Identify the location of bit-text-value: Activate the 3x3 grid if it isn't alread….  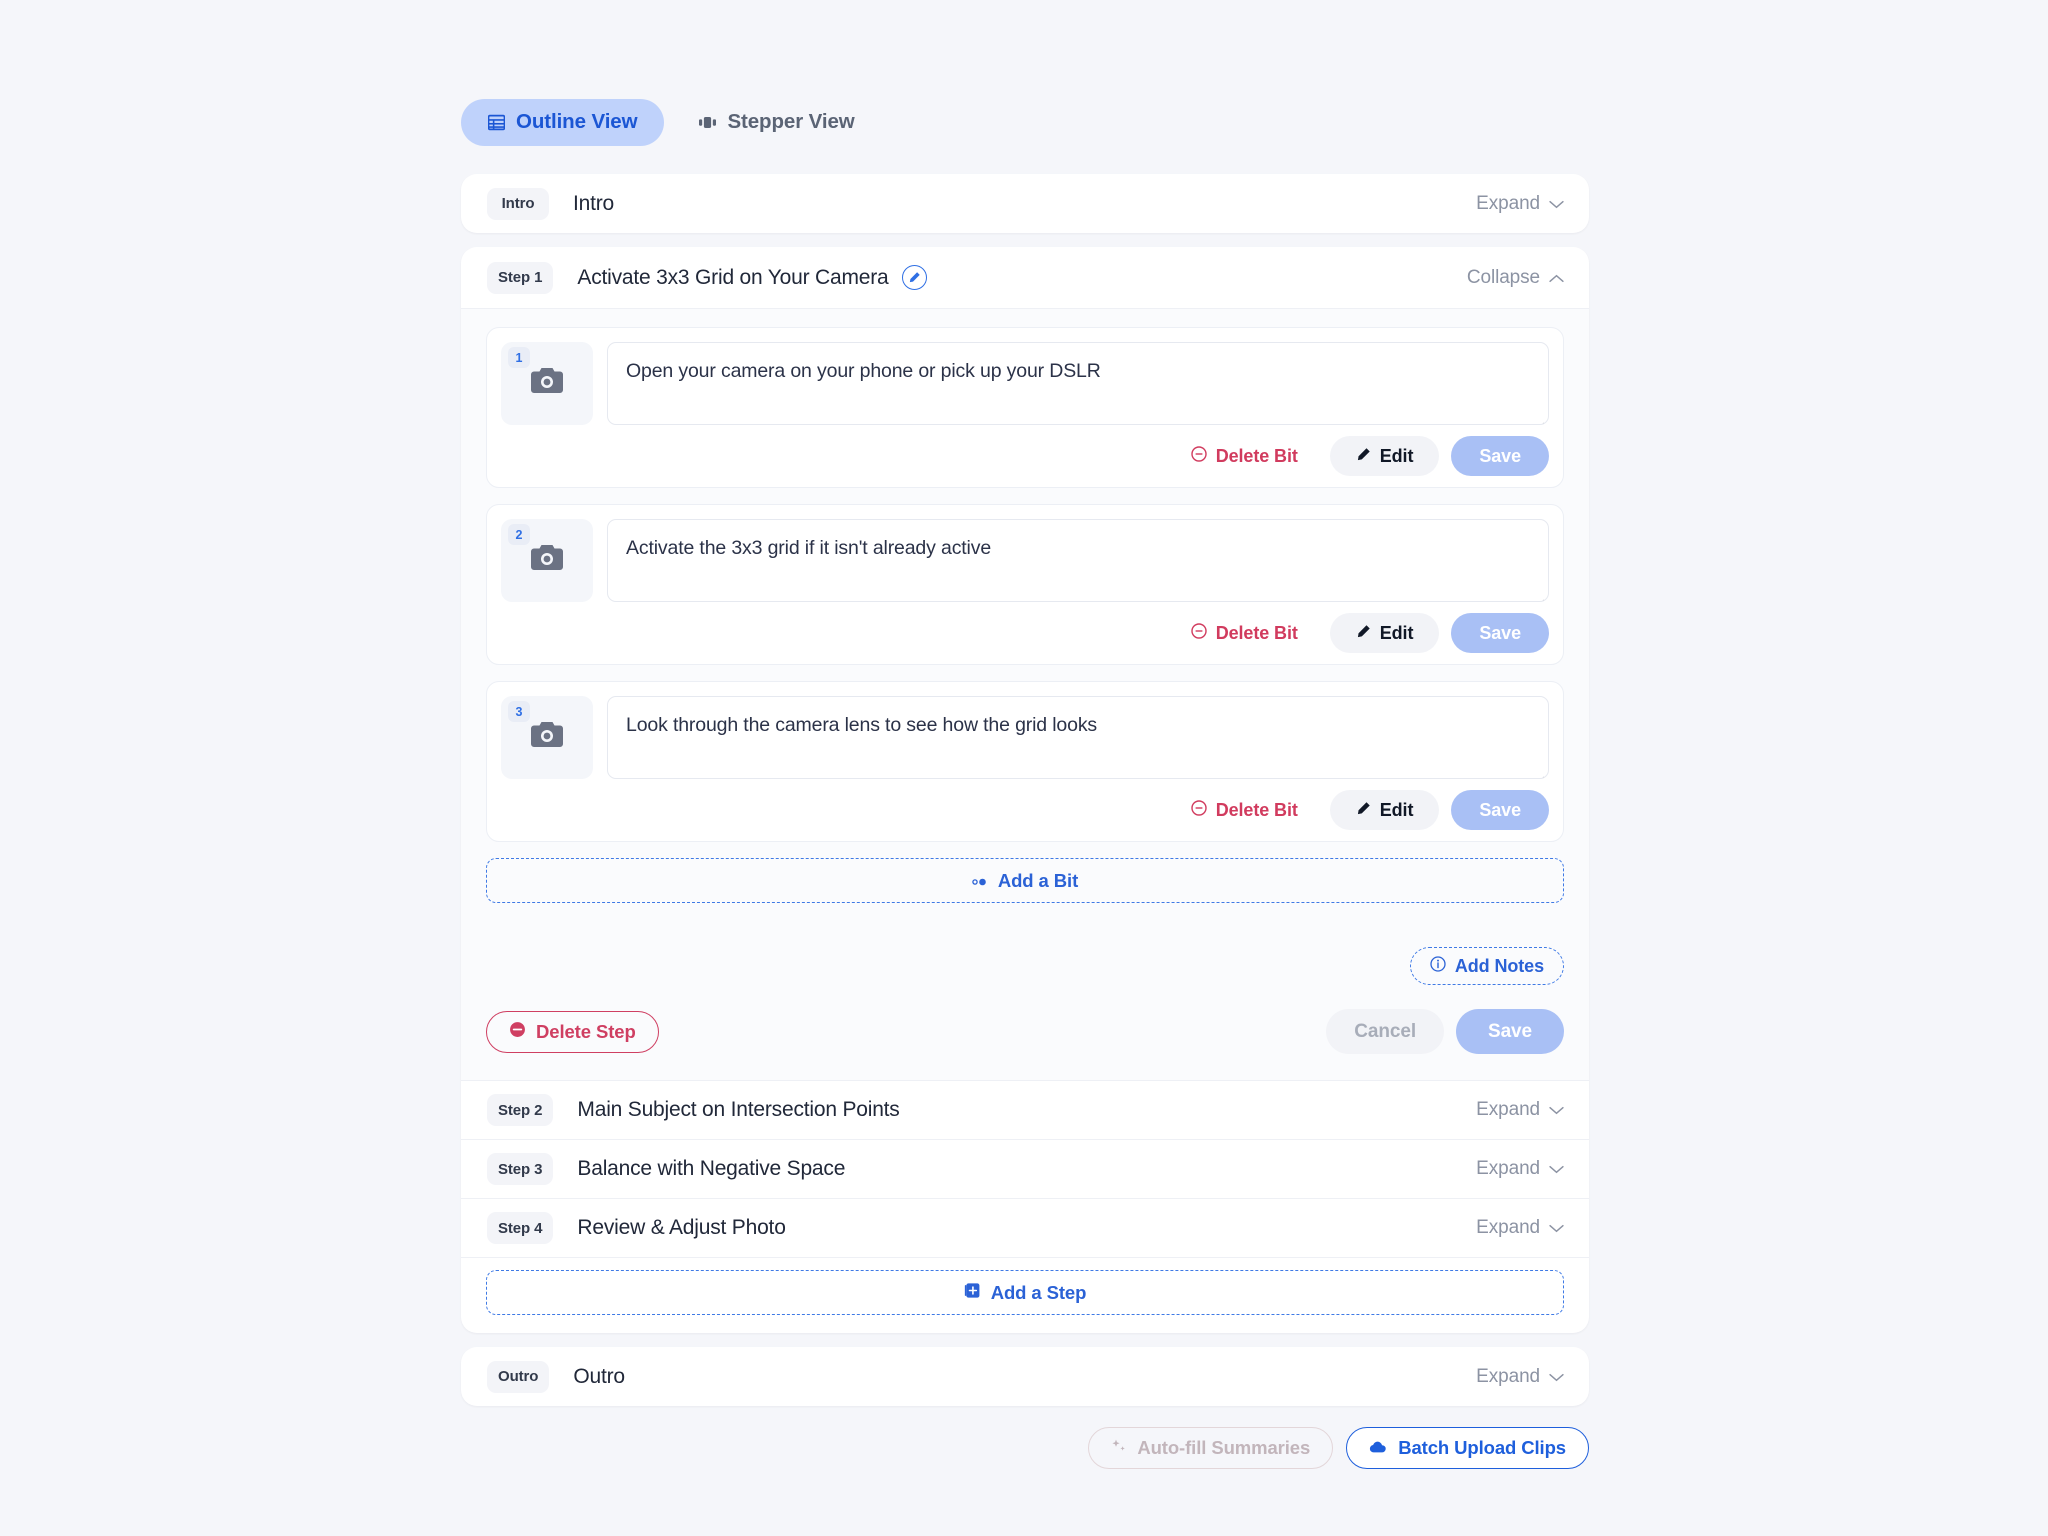
(809, 548).